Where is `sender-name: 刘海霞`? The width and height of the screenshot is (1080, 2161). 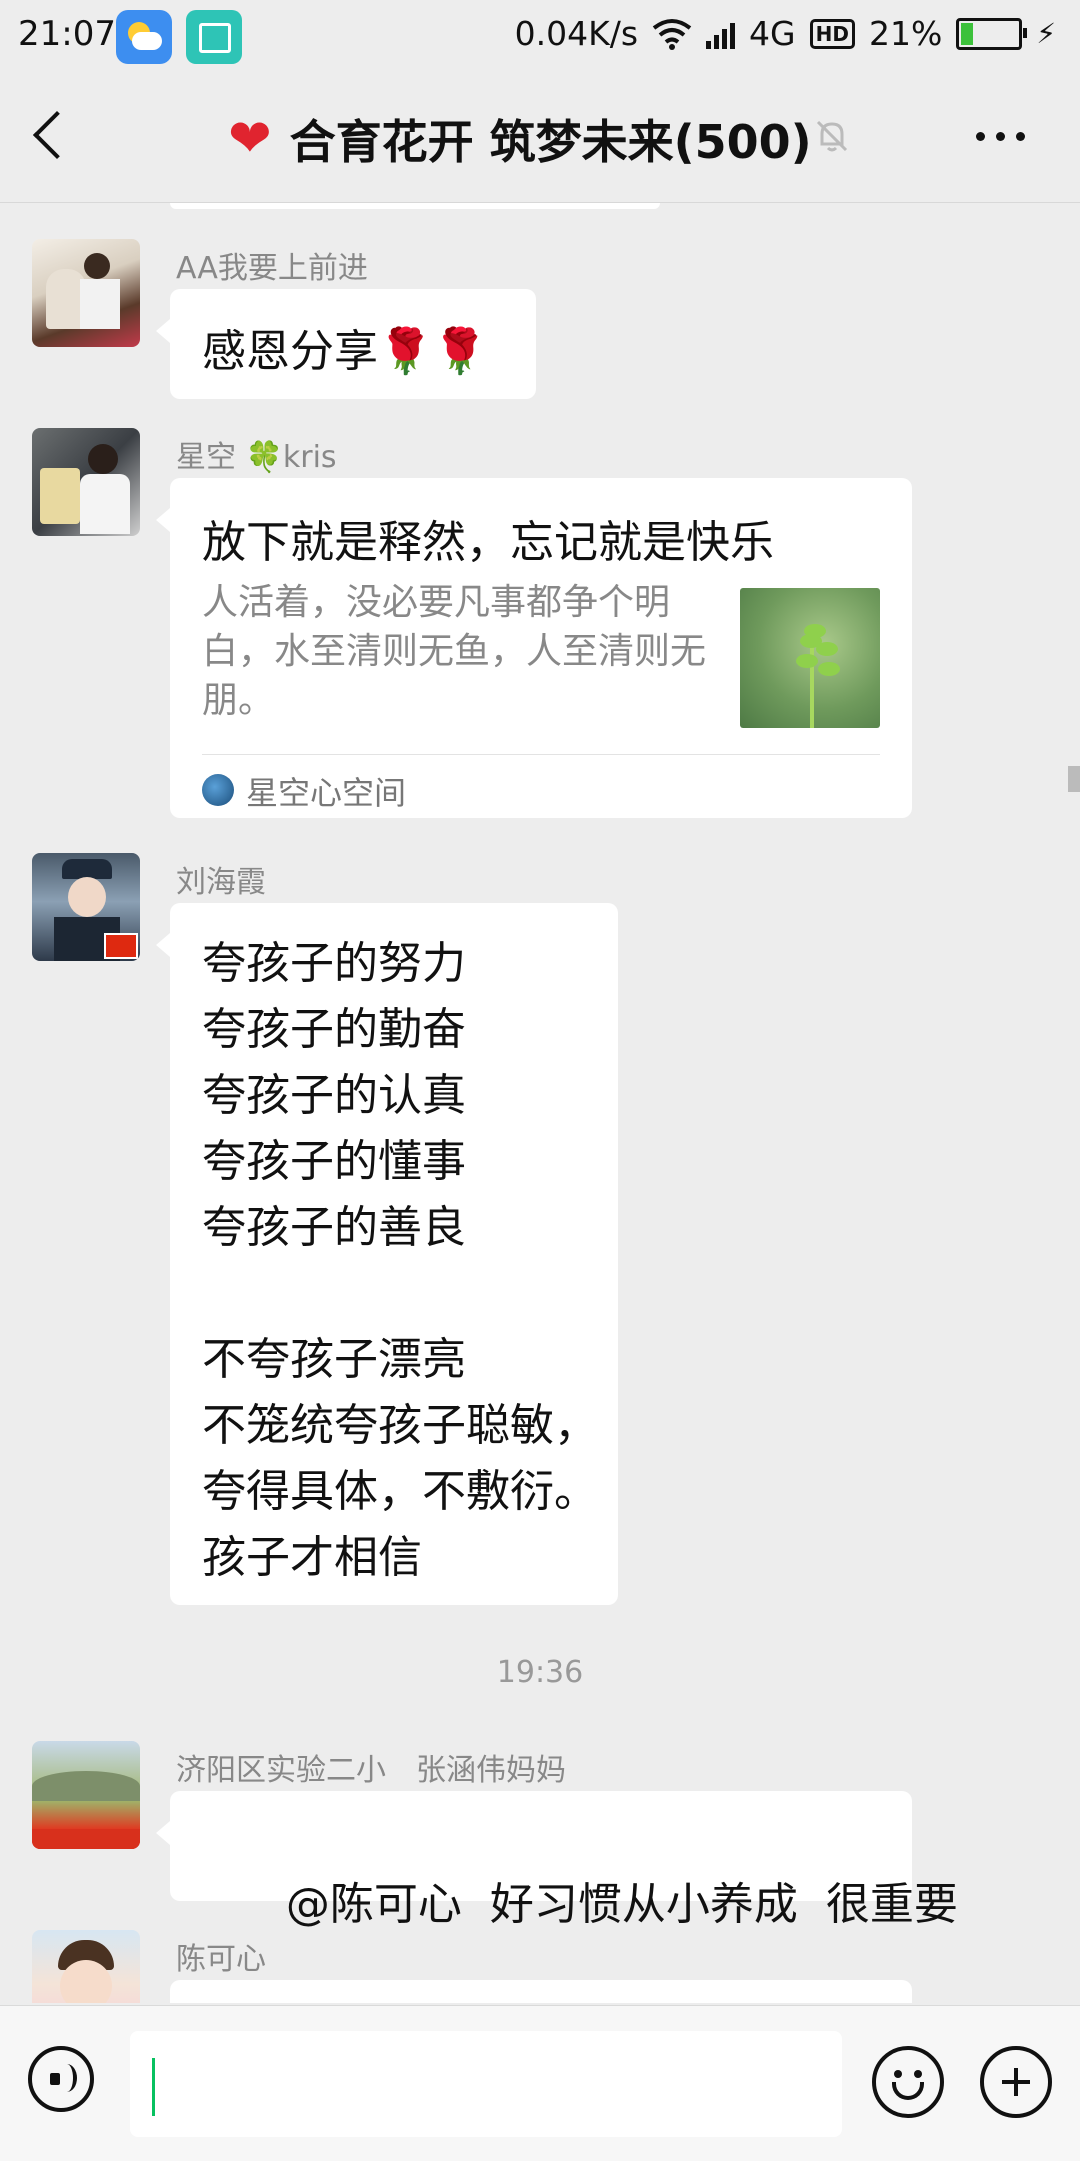
sender-name: 刘海霞 is located at coordinates (221, 882).